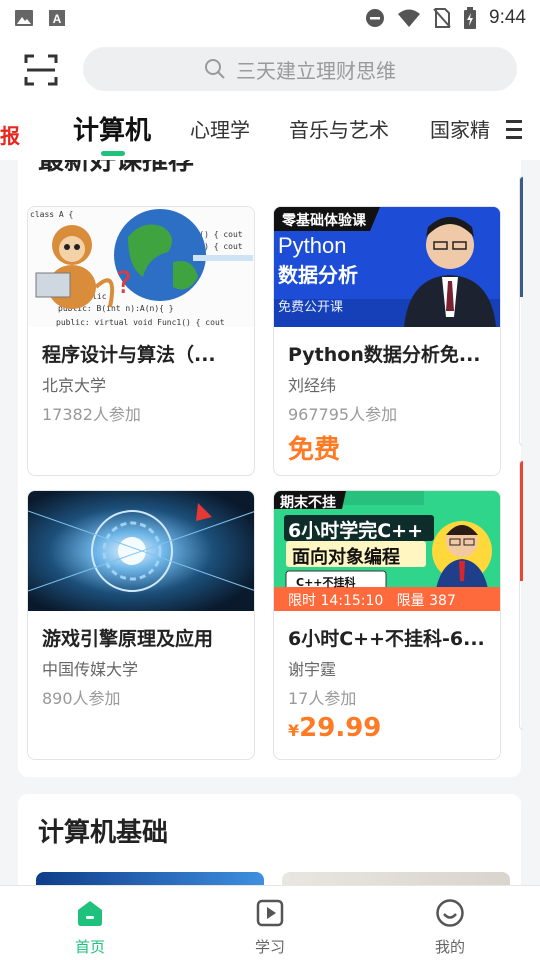 The height and width of the screenshot is (960, 540). What do you see at coordinates (103, 833) in the screenshot?
I see `section-title: 计算机基础` at bounding box center [103, 833].